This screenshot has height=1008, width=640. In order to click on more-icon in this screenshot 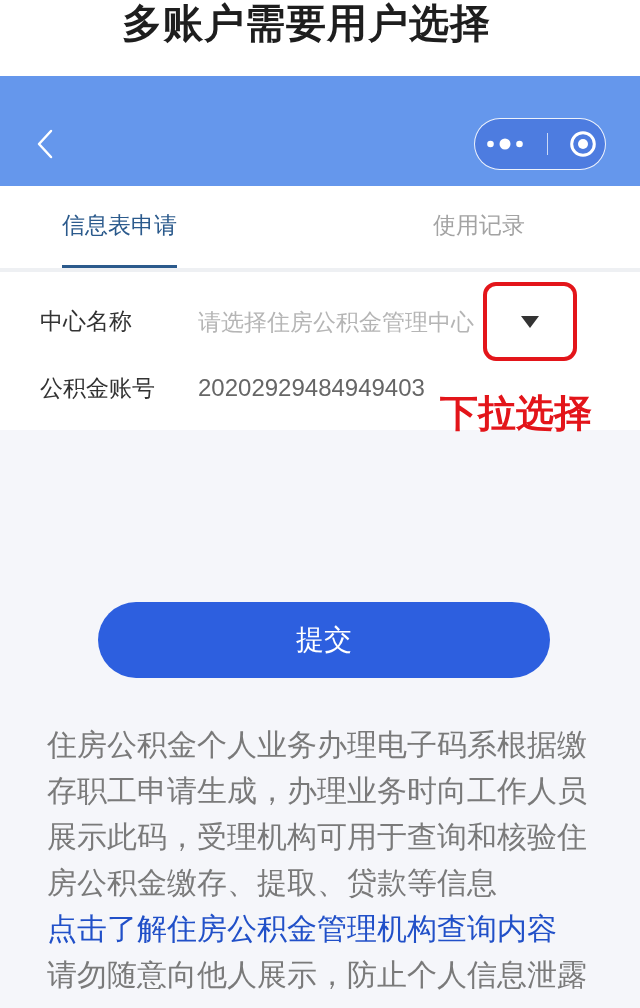, I will do `click(505, 143)`.